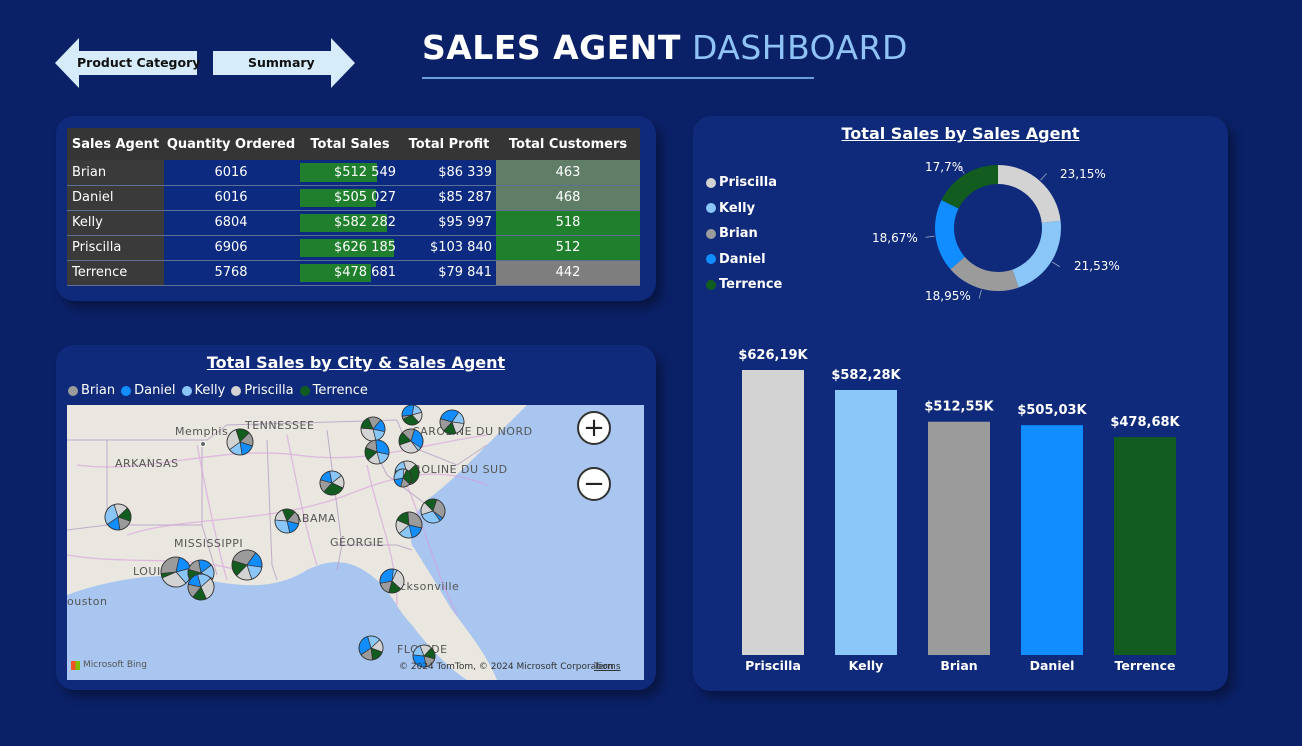 This screenshot has width=1302, height=746. What do you see at coordinates (1029, 194) in the screenshot?
I see `donut-slice-priscilla` at bounding box center [1029, 194].